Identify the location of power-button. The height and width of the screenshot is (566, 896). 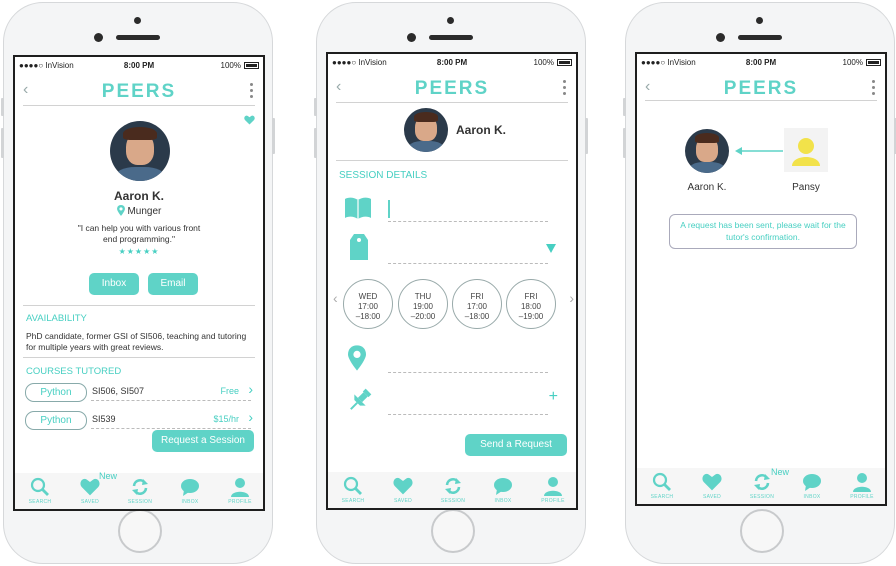
(273, 136).